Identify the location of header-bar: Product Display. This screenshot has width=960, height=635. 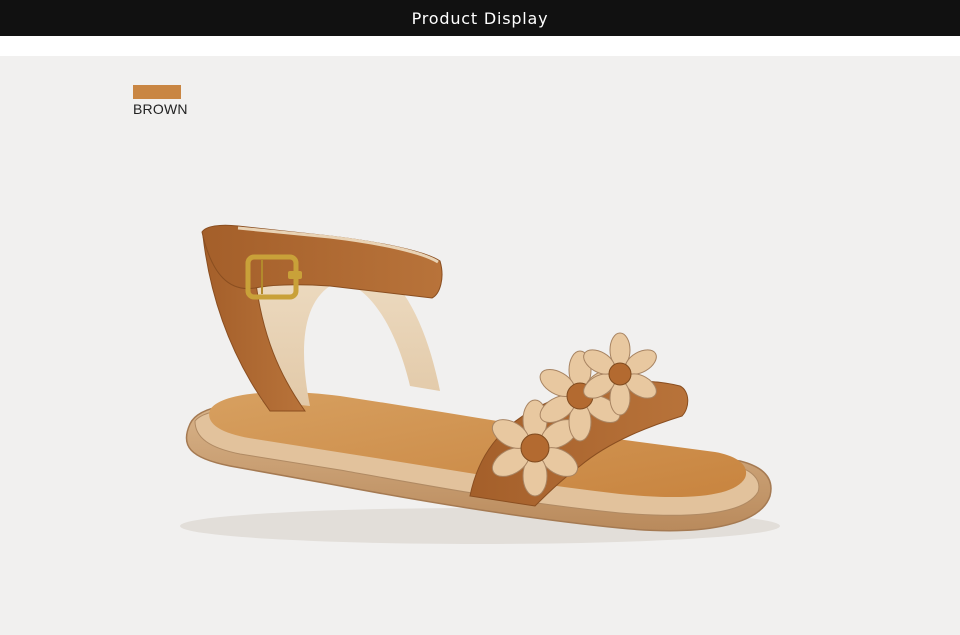
(480, 18).